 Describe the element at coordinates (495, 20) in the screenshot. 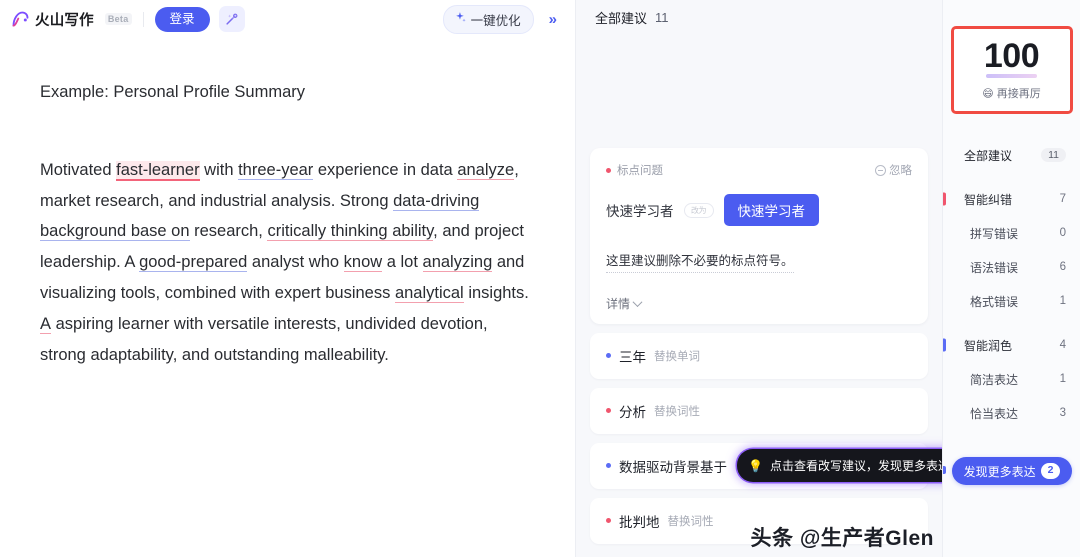

I see `optimize-label: 一键优化` at that location.